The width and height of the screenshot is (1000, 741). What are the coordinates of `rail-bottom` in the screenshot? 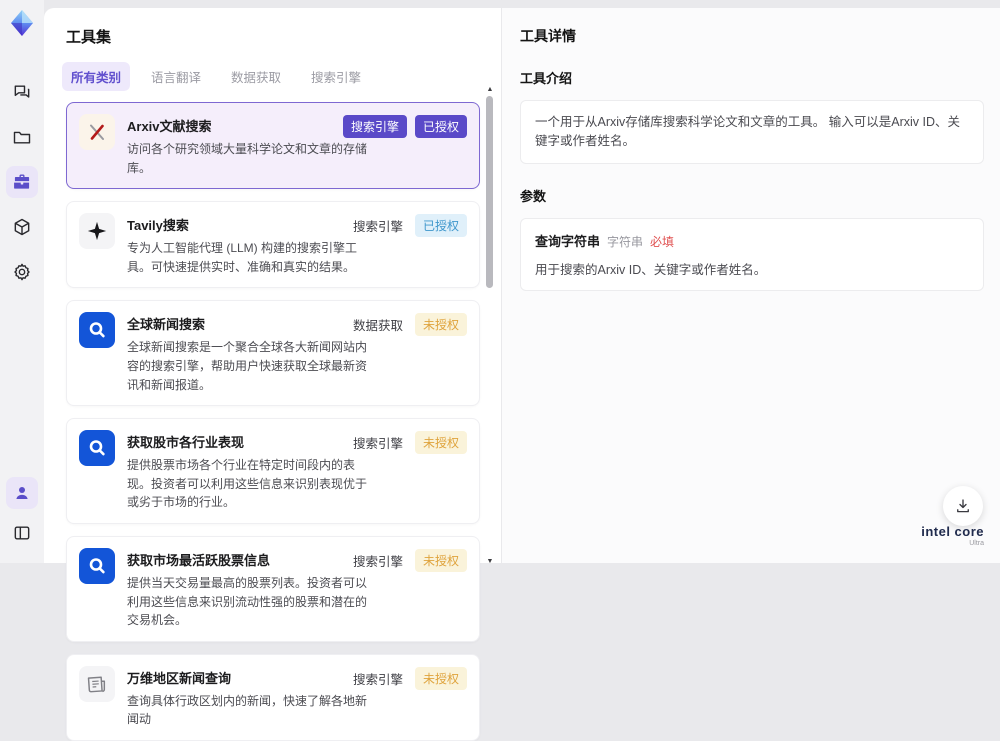 It's located at (22, 513).